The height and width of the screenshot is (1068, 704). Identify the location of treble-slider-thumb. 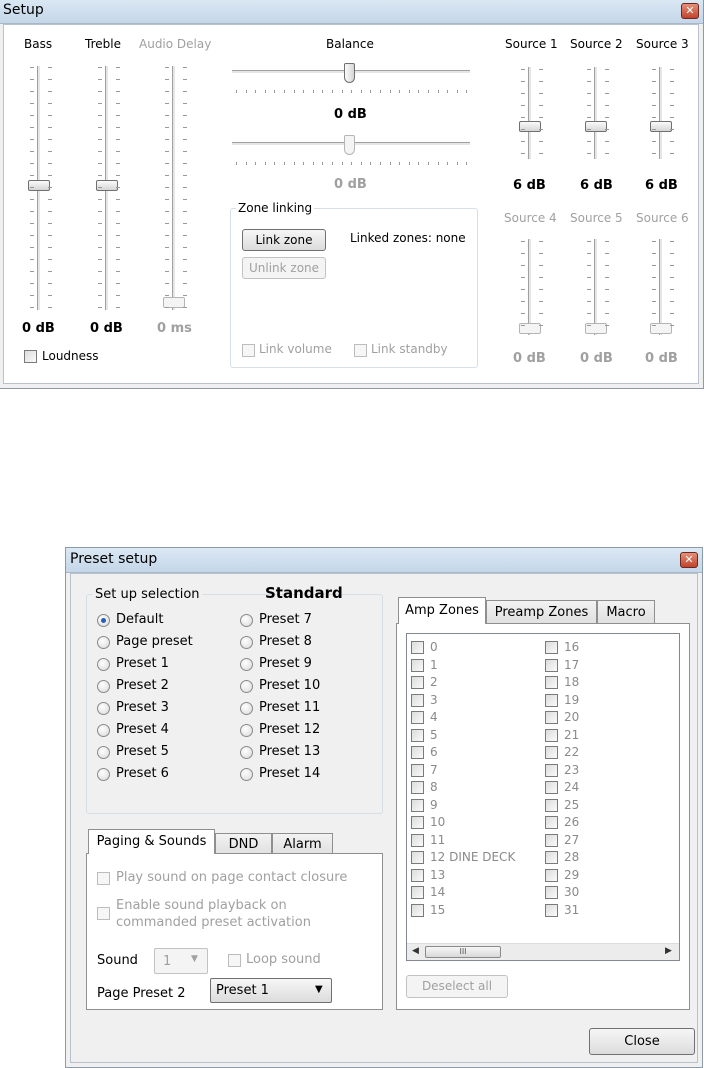
(107, 185).